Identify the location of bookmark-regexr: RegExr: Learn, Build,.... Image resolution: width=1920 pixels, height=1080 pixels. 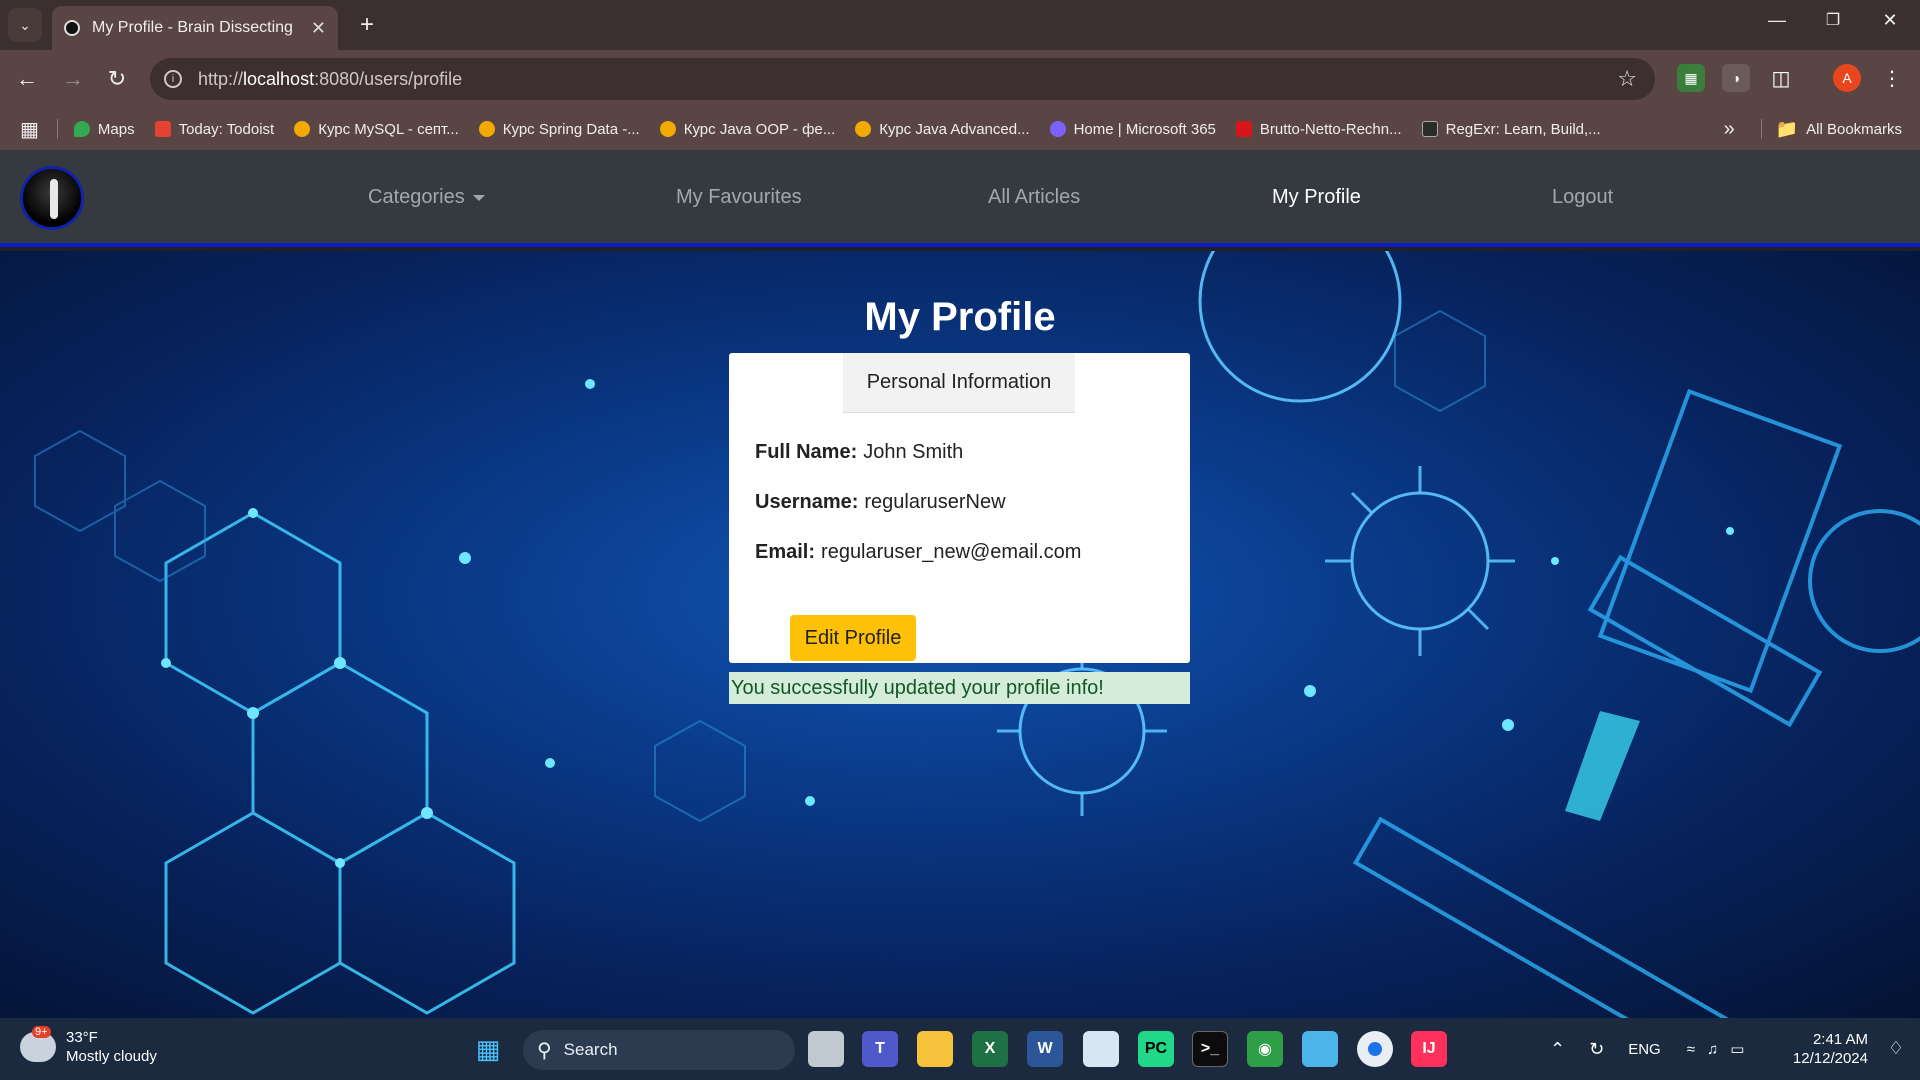
(1511, 129).